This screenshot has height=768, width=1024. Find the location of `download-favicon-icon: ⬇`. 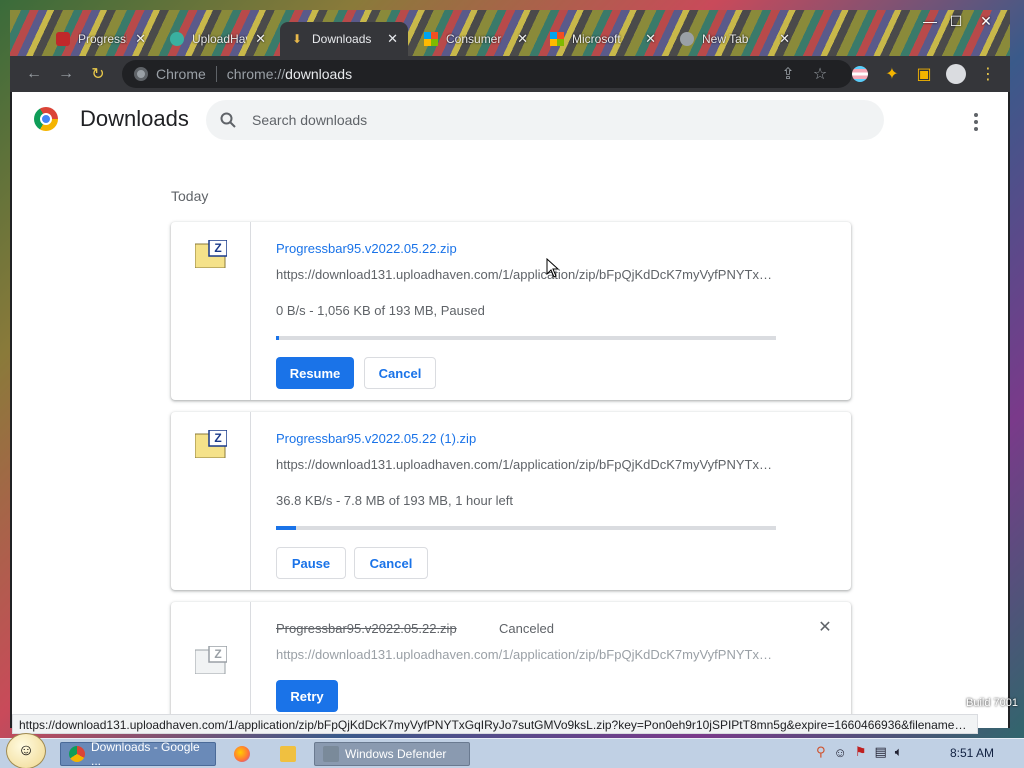

download-favicon-icon: ⬇ is located at coordinates (297, 39).